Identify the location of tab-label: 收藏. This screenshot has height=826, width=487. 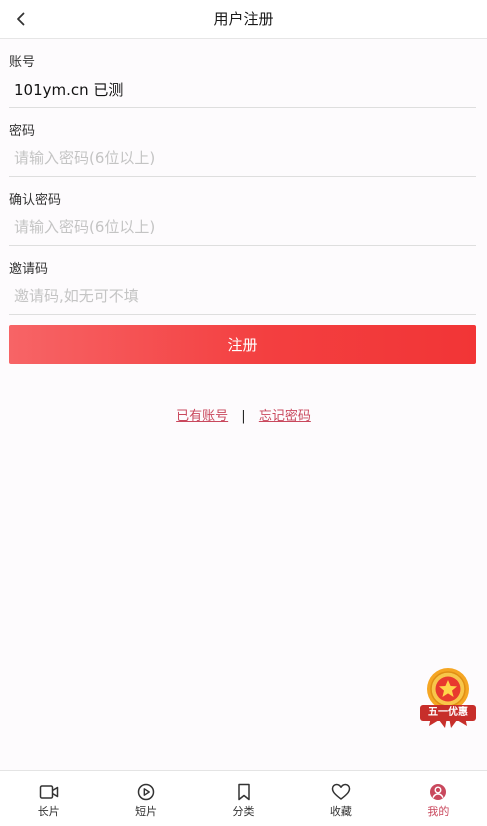
(340, 811).